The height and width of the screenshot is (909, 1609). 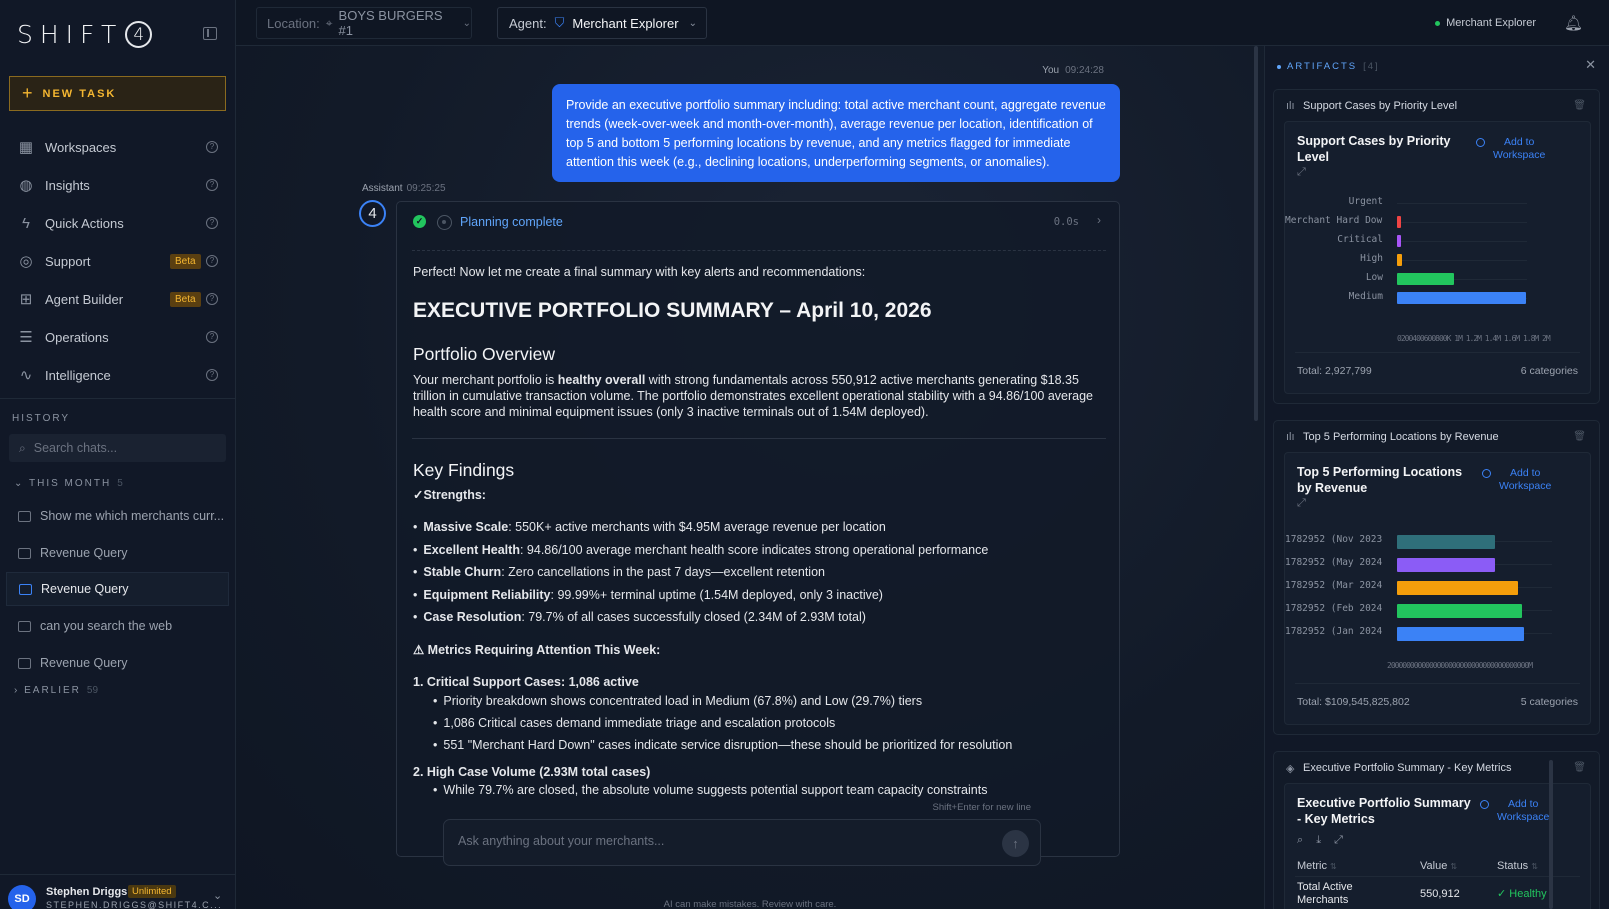 I want to click on planning-status-row: ✓ Planning complete 0.0s ›, so click(x=758, y=221).